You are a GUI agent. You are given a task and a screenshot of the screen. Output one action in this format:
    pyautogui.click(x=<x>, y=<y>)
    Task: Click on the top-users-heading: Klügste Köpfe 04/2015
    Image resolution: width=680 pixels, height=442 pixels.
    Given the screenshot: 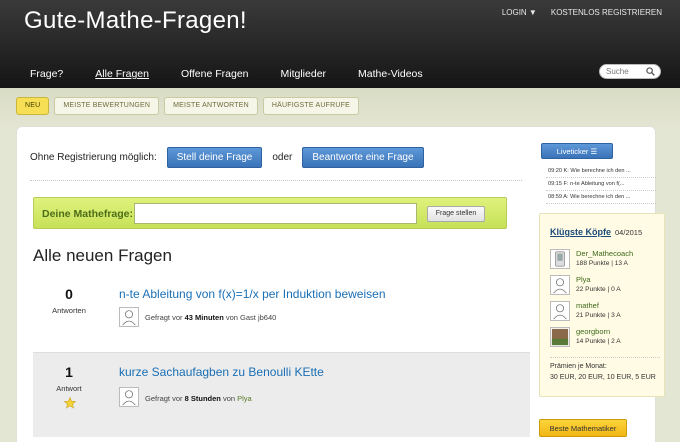 What is the action you would take?
    pyautogui.click(x=596, y=232)
    